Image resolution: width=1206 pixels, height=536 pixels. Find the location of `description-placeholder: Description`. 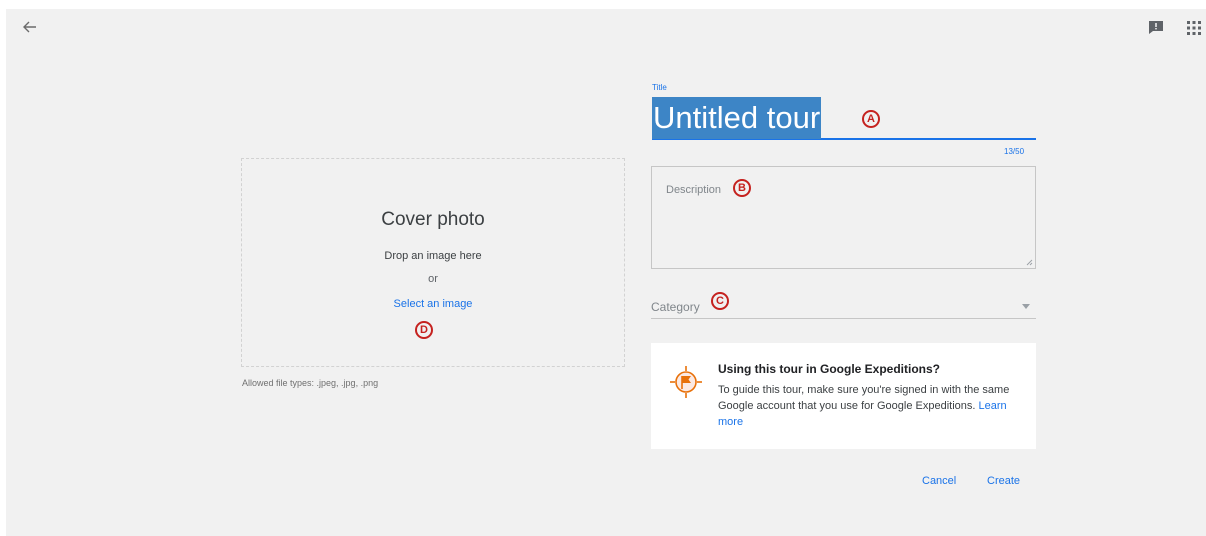

description-placeholder: Description is located at coordinates (694, 190).